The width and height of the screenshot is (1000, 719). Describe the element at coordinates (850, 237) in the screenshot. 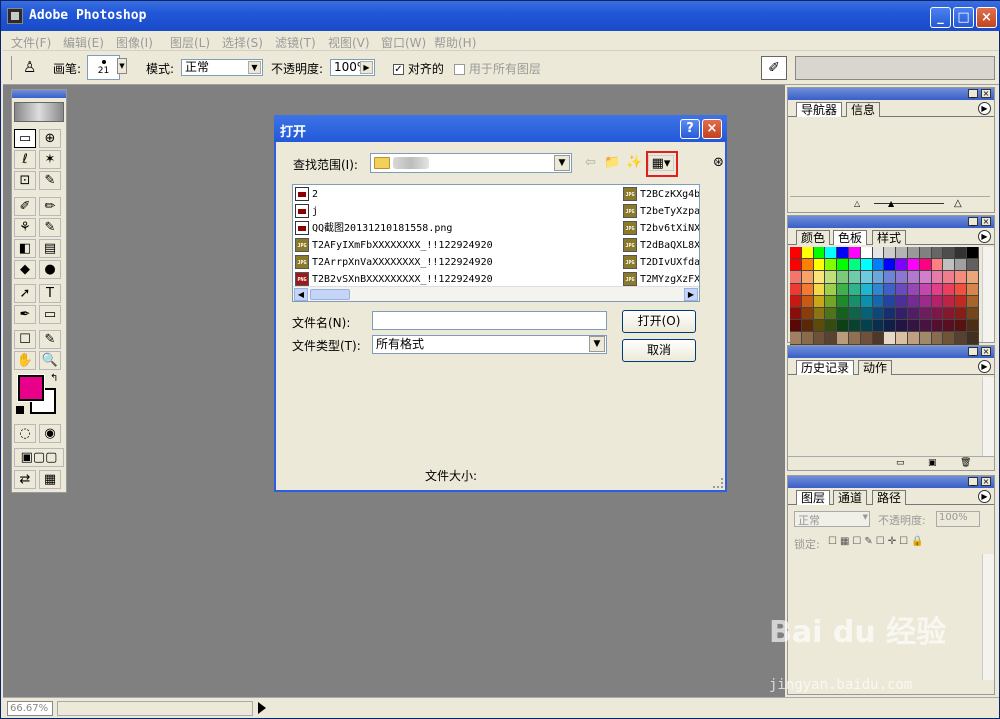

I see `tab-swatches: 色板` at that location.